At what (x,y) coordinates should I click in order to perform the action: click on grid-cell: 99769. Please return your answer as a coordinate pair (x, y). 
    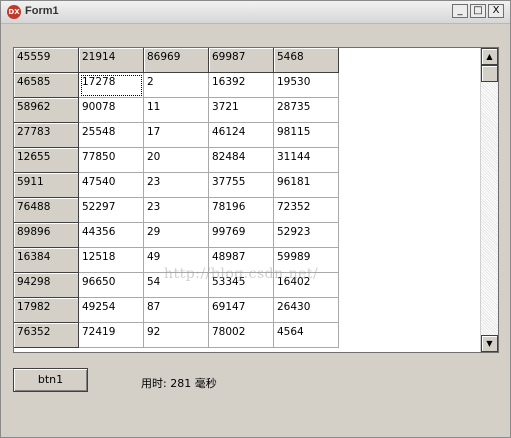
    Looking at the image, I should click on (241, 235).